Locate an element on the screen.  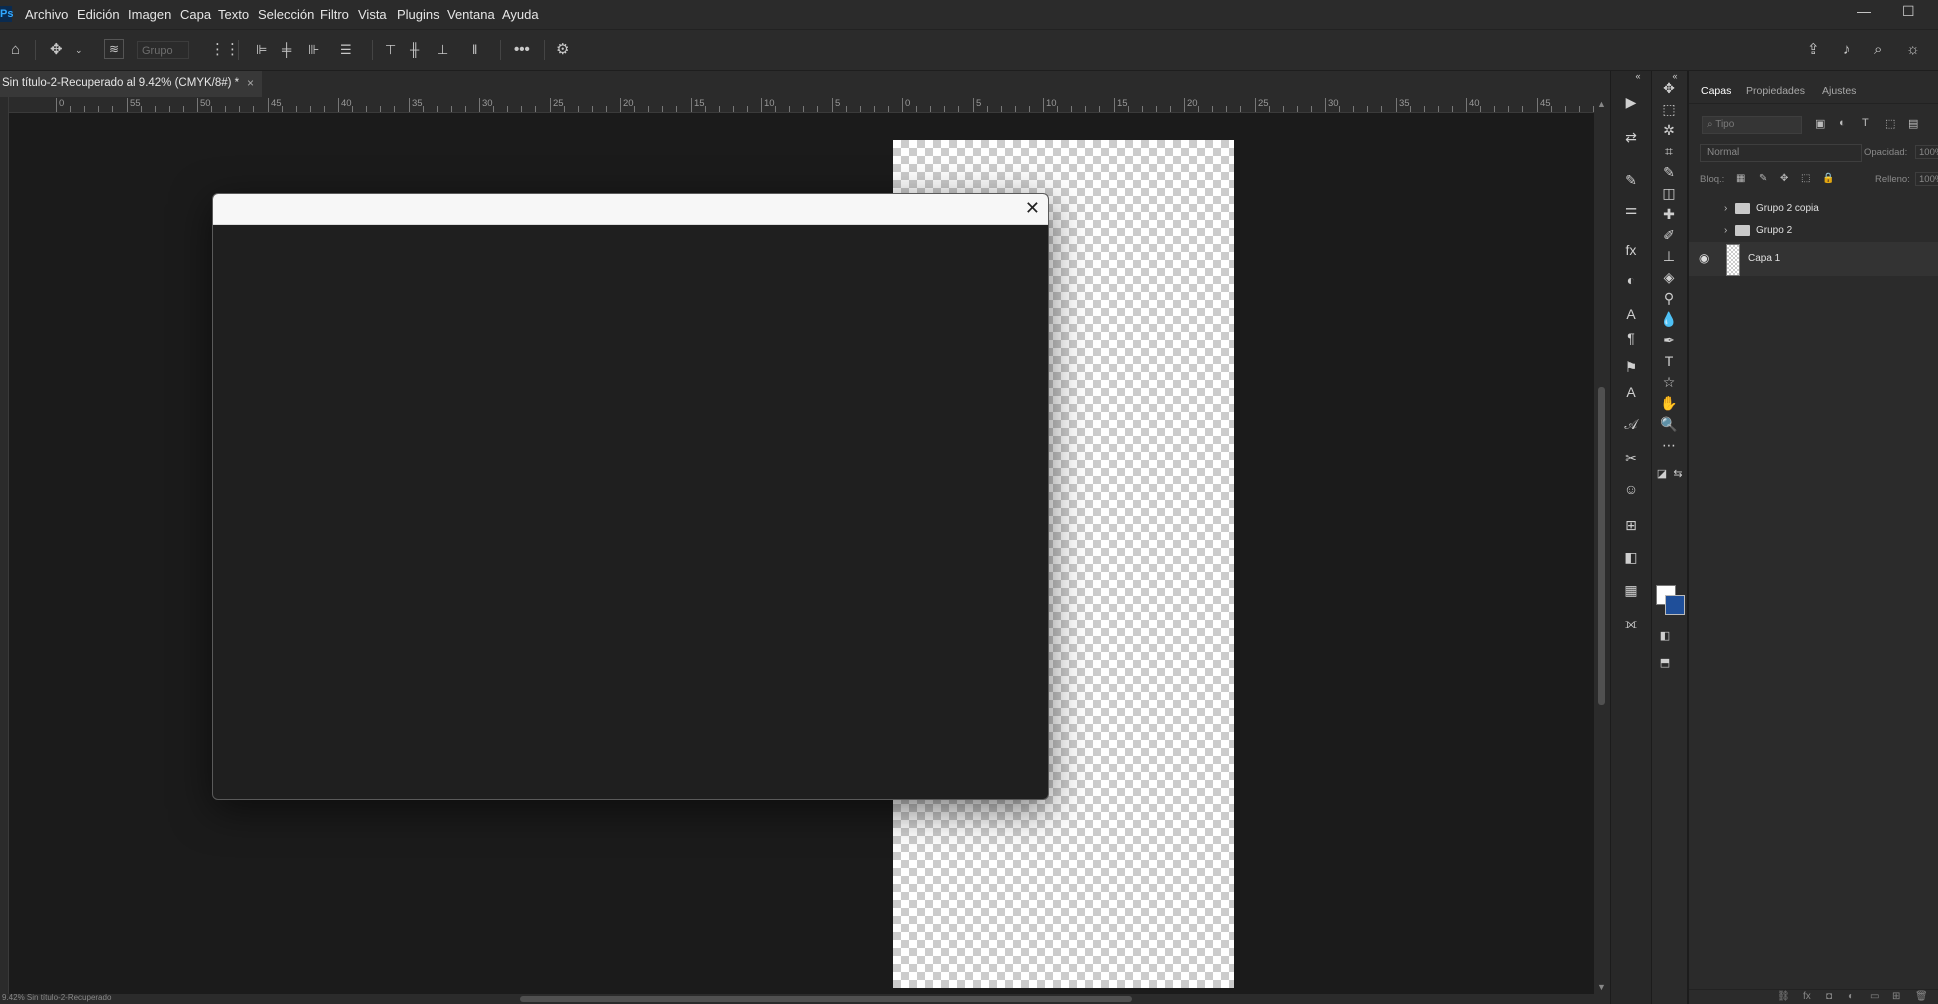
panel-strip-icon: ⟗ is located at coordinates (1631, 623).